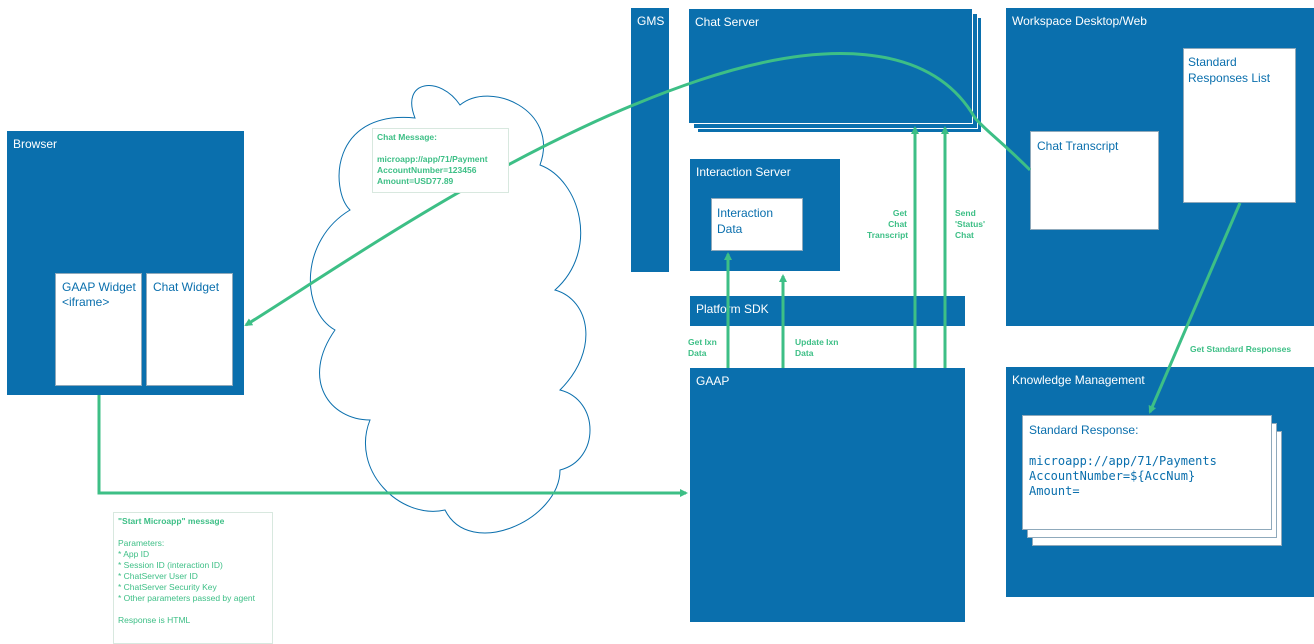  Describe the element at coordinates (827, 311) in the screenshot. I see `platform-sdk-box: Platform SDK` at that location.